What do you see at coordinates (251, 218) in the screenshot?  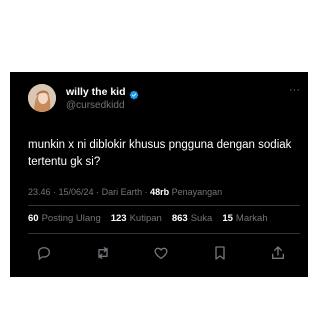 I see `stat-label: Markah` at bounding box center [251, 218].